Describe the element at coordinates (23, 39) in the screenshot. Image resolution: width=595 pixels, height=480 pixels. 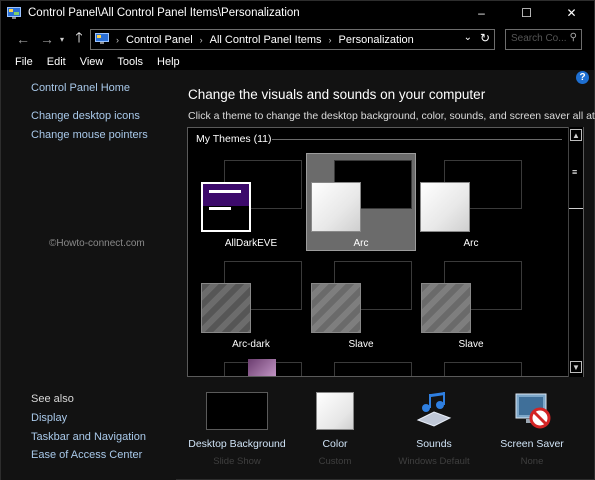
I see `back-arrow-icon: ←` at that location.